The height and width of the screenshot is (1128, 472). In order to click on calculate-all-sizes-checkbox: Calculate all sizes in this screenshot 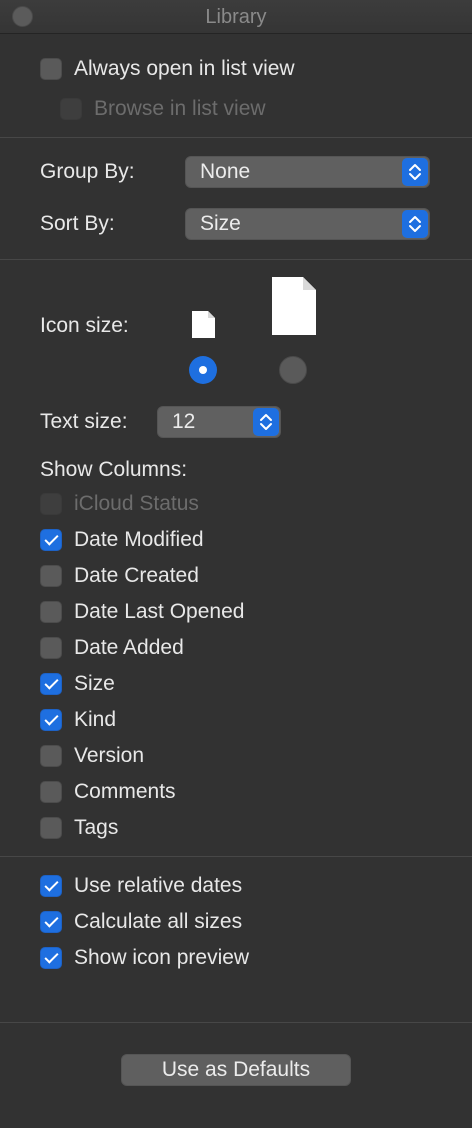, I will do `click(141, 922)`.